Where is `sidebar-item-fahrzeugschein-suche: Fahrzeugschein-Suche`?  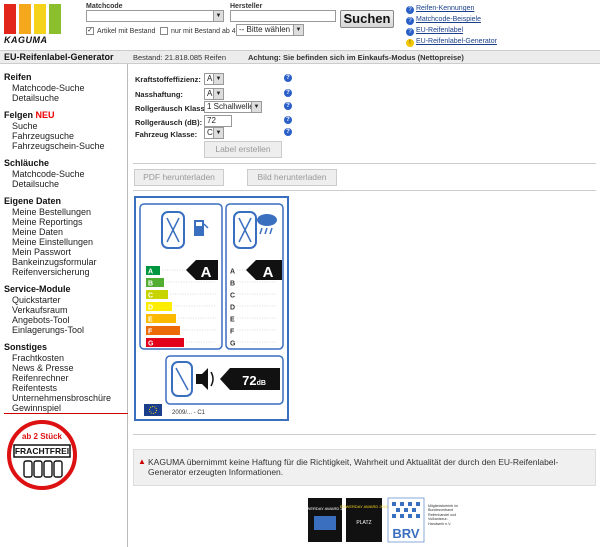 sidebar-item-fahrzeugschein-suche: Fahrzeugschein-Suche is located at coordinates (58, 146).